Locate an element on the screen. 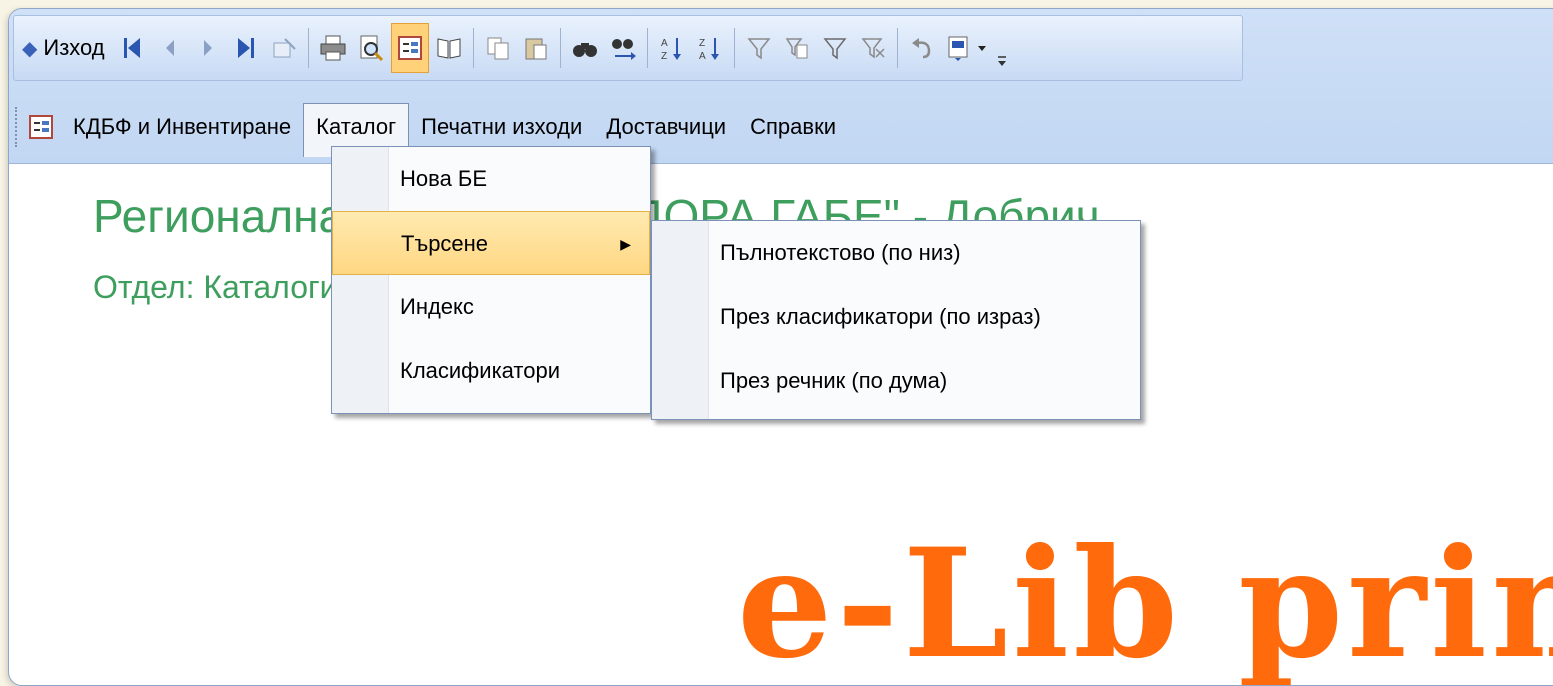  form-view-icon is located at coordinates (409, 48).